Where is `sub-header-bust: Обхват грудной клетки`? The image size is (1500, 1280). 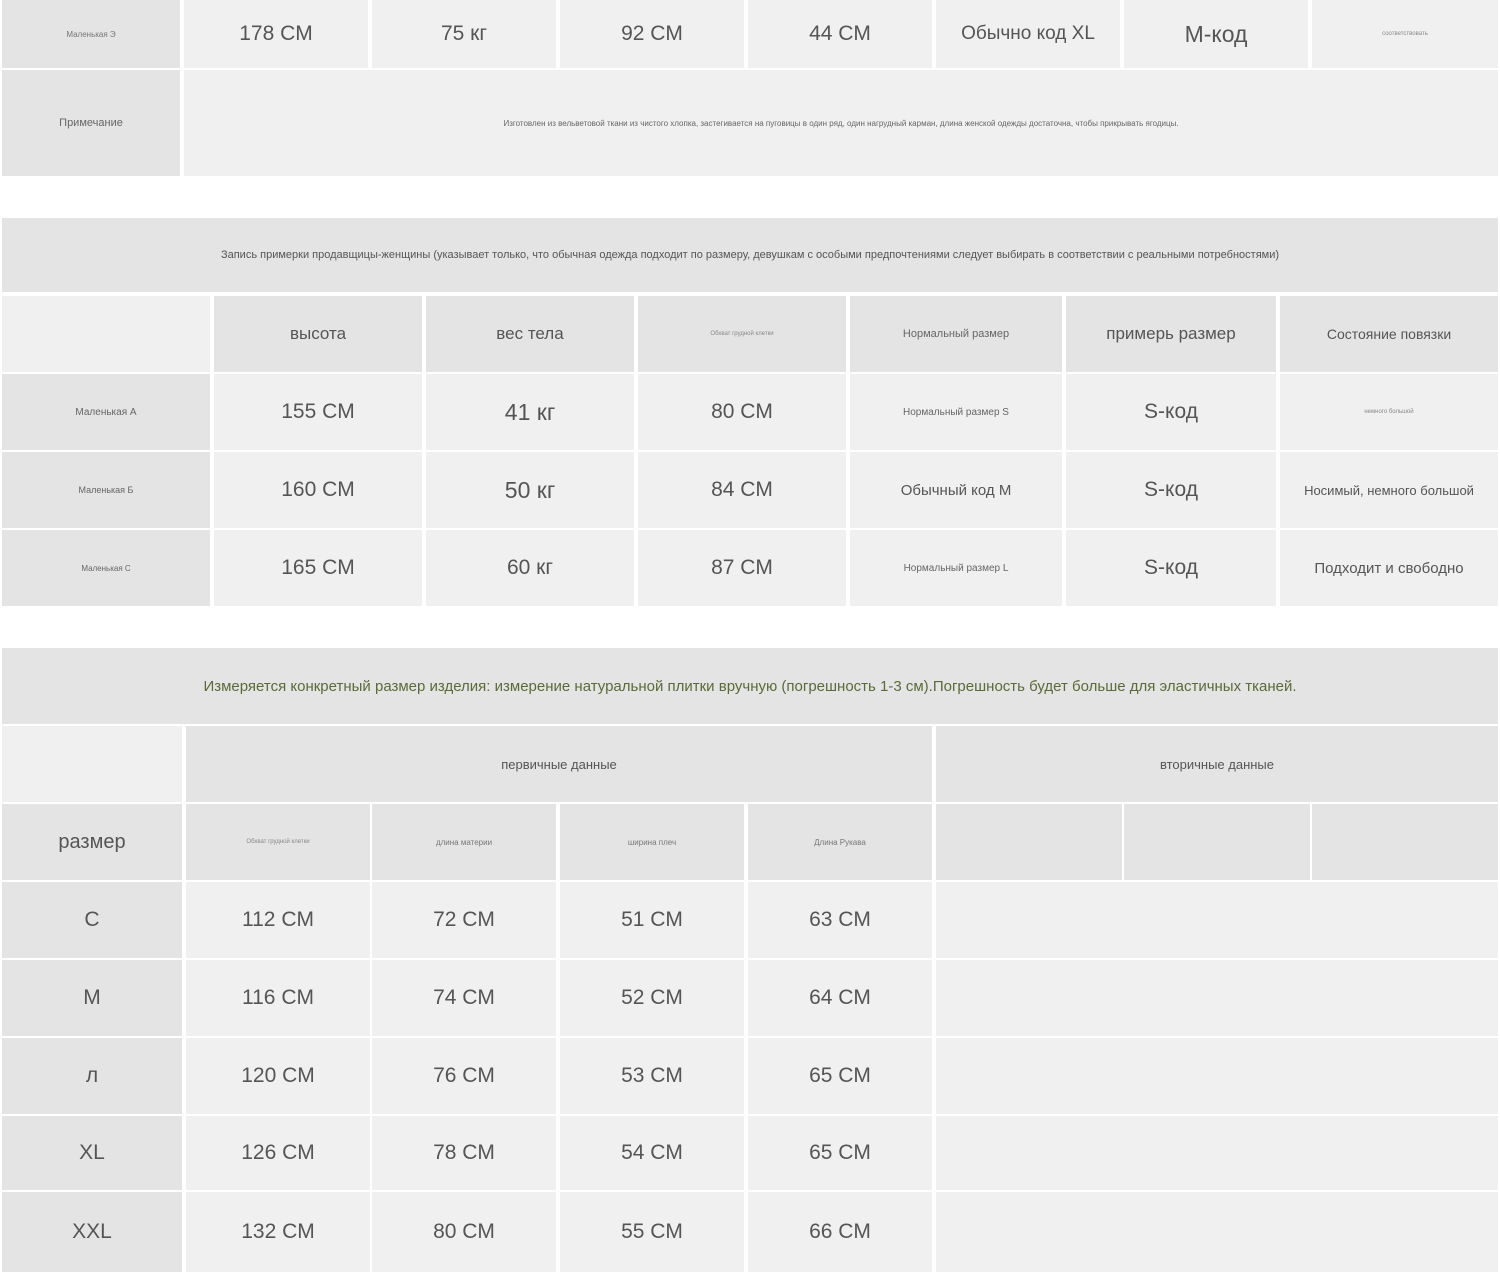 sub-header-bust: Обхват грудной клетки is located at coordinates (278, 842).